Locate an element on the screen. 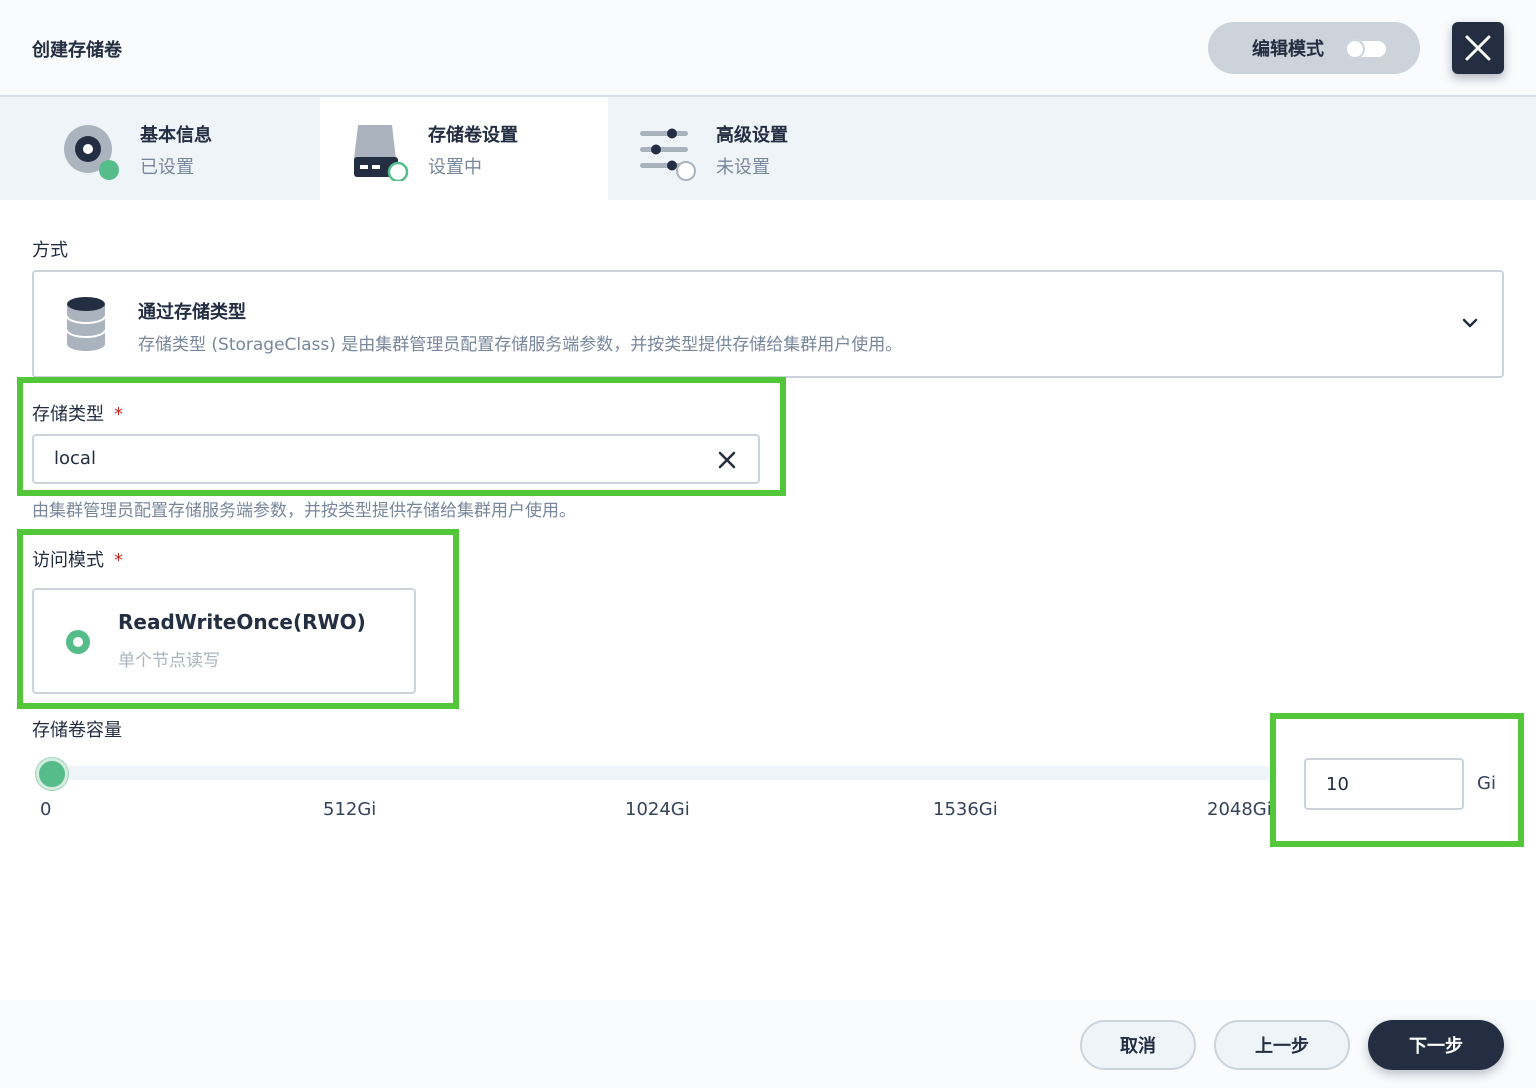 The width and height of the screenshot is (1536, 1088). step-tabs: 基本信息 已设置 存储卷设置 设置中 高级设置 未设置 is located at coordinates (768, 148).